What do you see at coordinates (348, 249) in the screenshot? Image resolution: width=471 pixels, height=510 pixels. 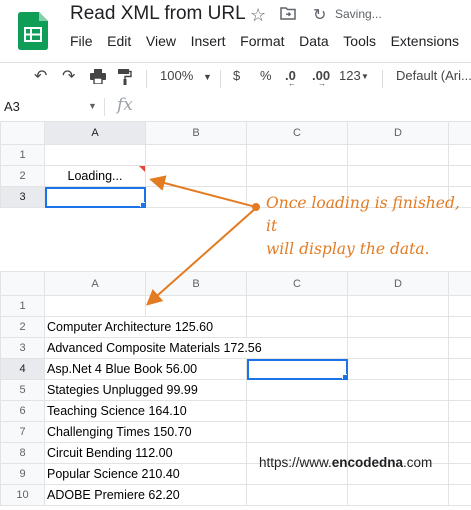 I see `annotation-line-2: will display the data.` at bounding box center [348, 249].